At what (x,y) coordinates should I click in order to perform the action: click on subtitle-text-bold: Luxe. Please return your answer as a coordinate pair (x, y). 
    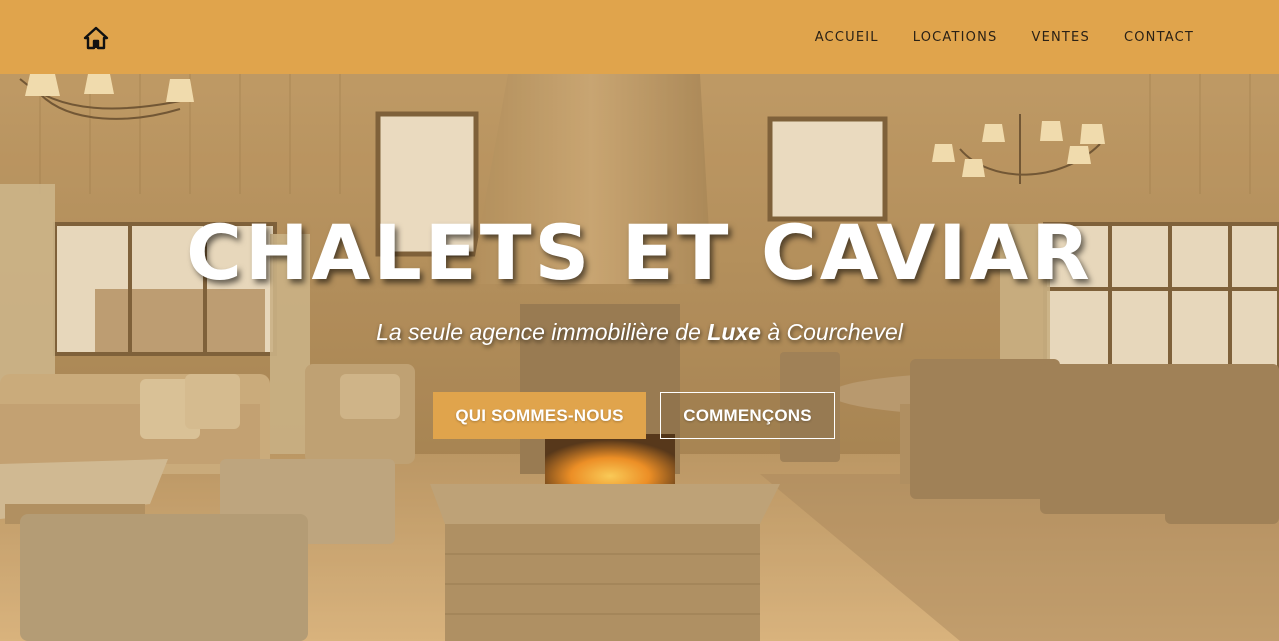
    Looking at the image, I should click on (734, 332).